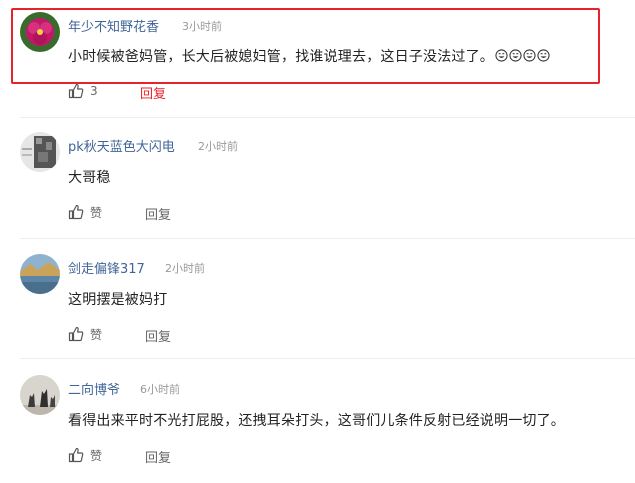 Image resolution: width=635 pixels, height=483 pixels. Describe the element at coordinates (121, 145) in the screenshot. I see `username: pk秋天蓝色大闪电` at that location.